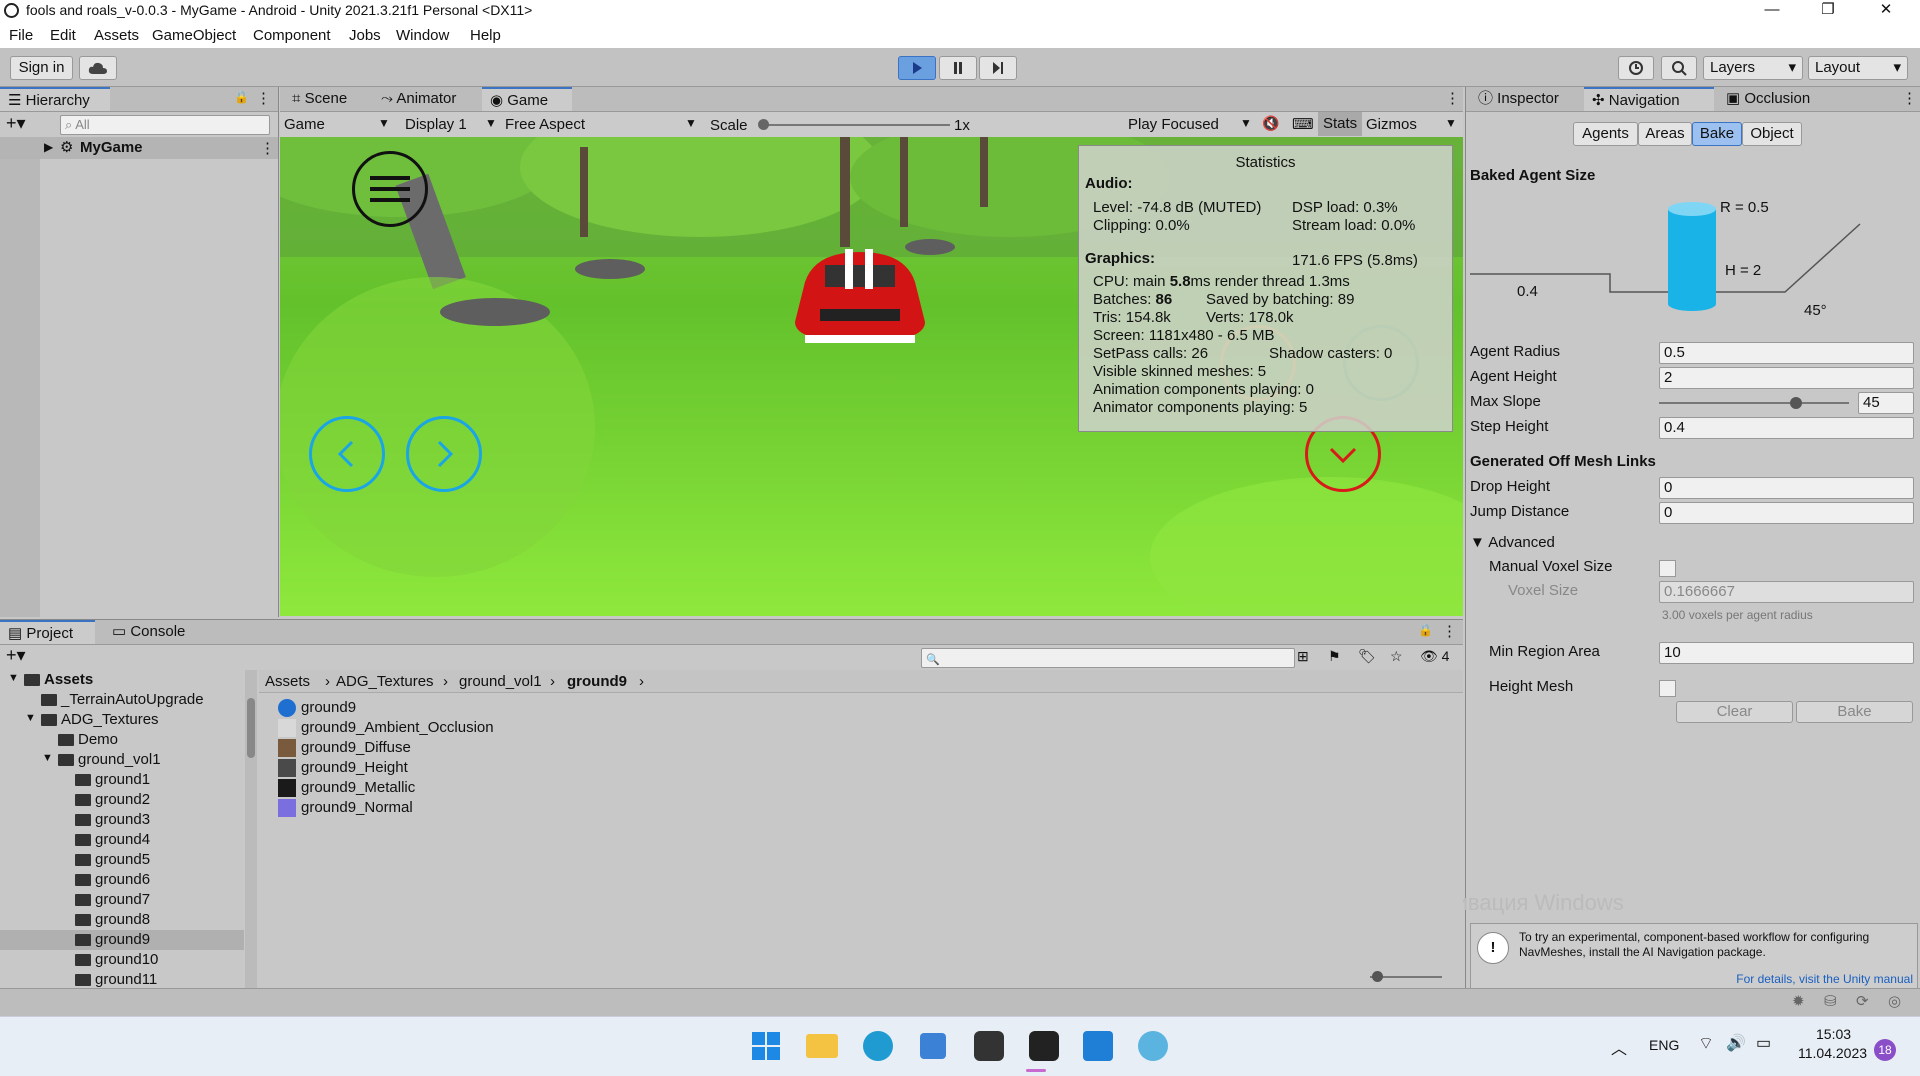  I want to click on tree-item: _TerrainAutoUpgrade, so click(122, 700).